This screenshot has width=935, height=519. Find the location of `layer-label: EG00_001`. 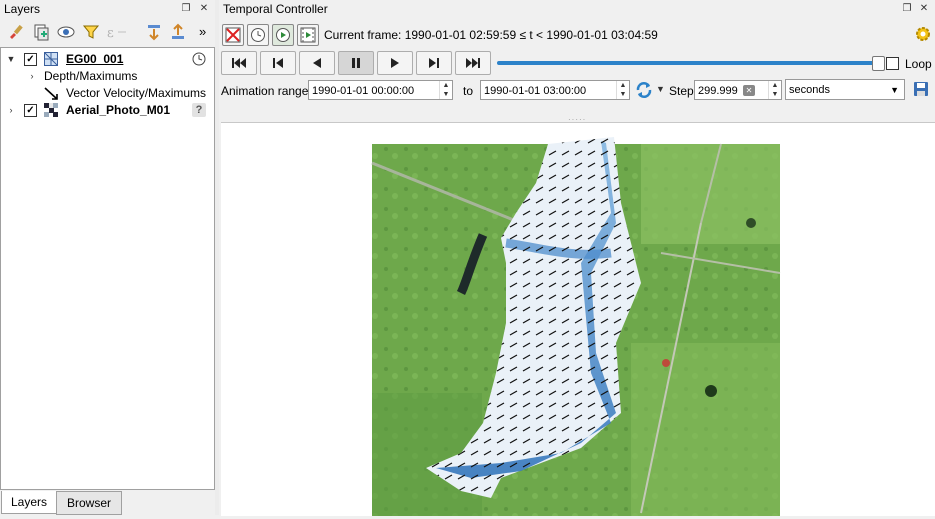

layer-label: EG00_001 is located at coordinates (95, 59).